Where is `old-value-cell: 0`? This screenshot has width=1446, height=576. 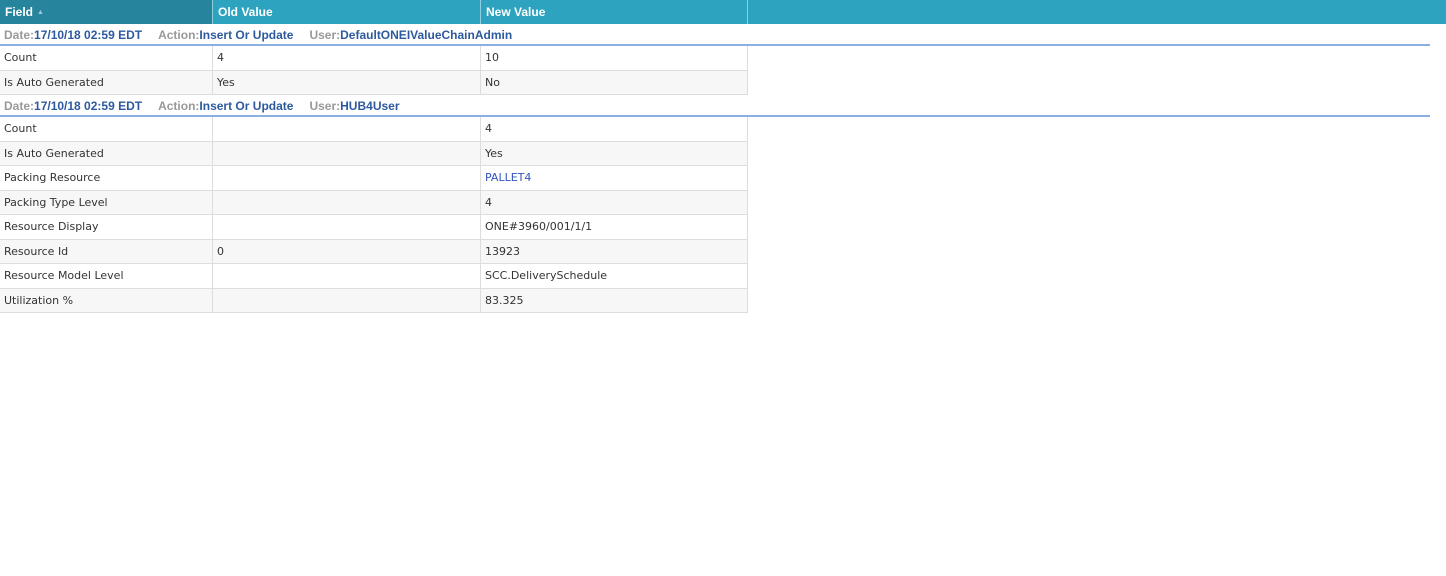 old-value-cell: 0 is located at coordinates (347, 251).